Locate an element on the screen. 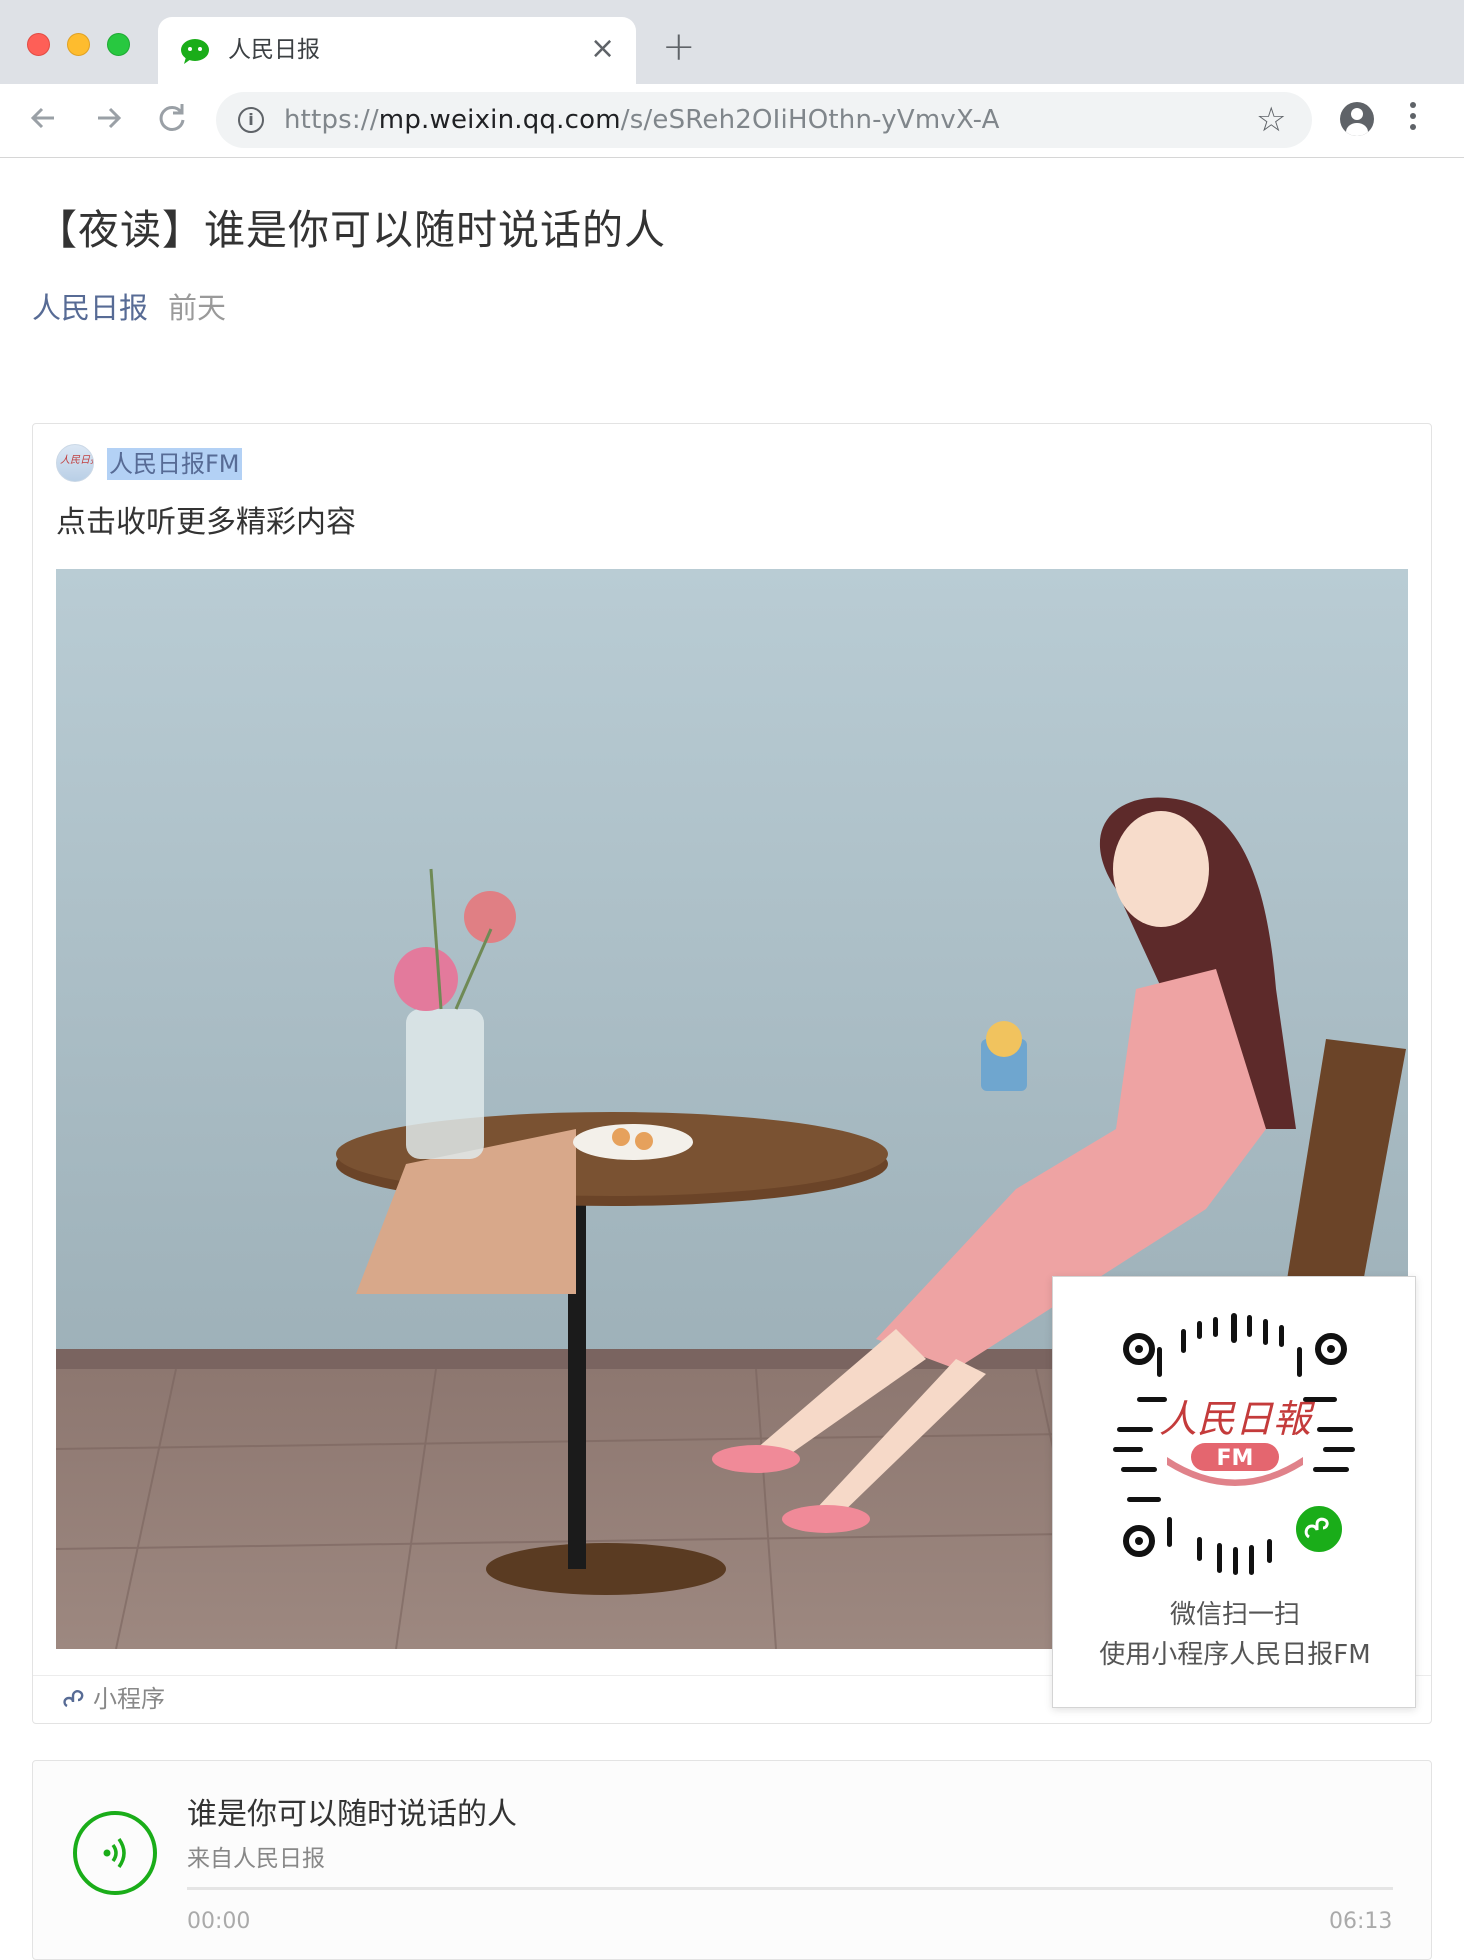 This screenshot has height=1960, width=1464. more-vert-icon is located at coordinates (1414, 120).